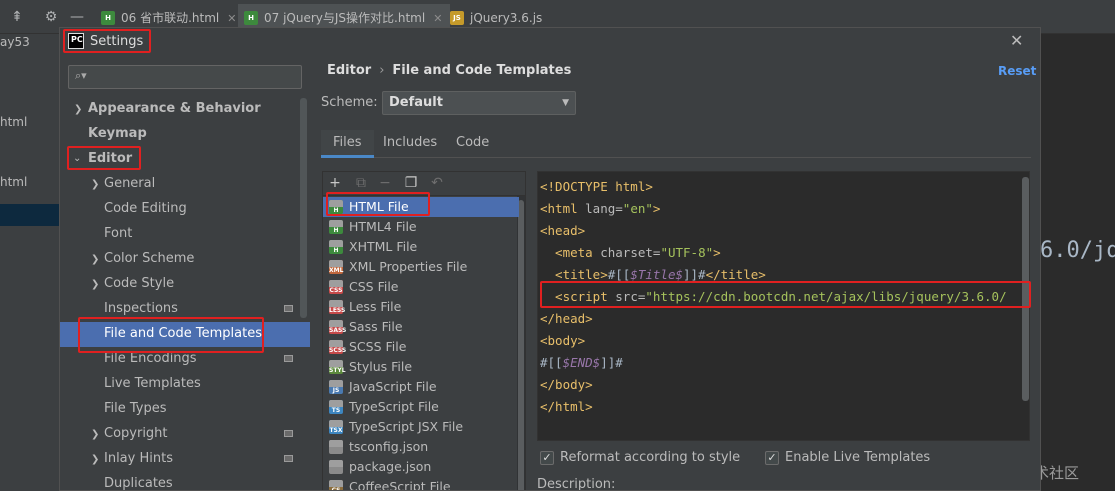 The width and height of the screenshot is (1115, 491). What do you see at coordinates (138, 459) in the screenshot?
I see `tree-item-inlay-hints: Inlay Hints` at bounding box center [138, 459].